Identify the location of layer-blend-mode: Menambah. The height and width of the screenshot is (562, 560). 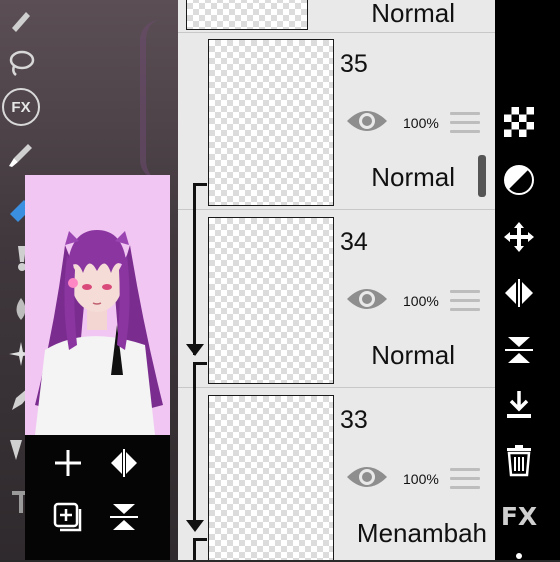
(397, 533).